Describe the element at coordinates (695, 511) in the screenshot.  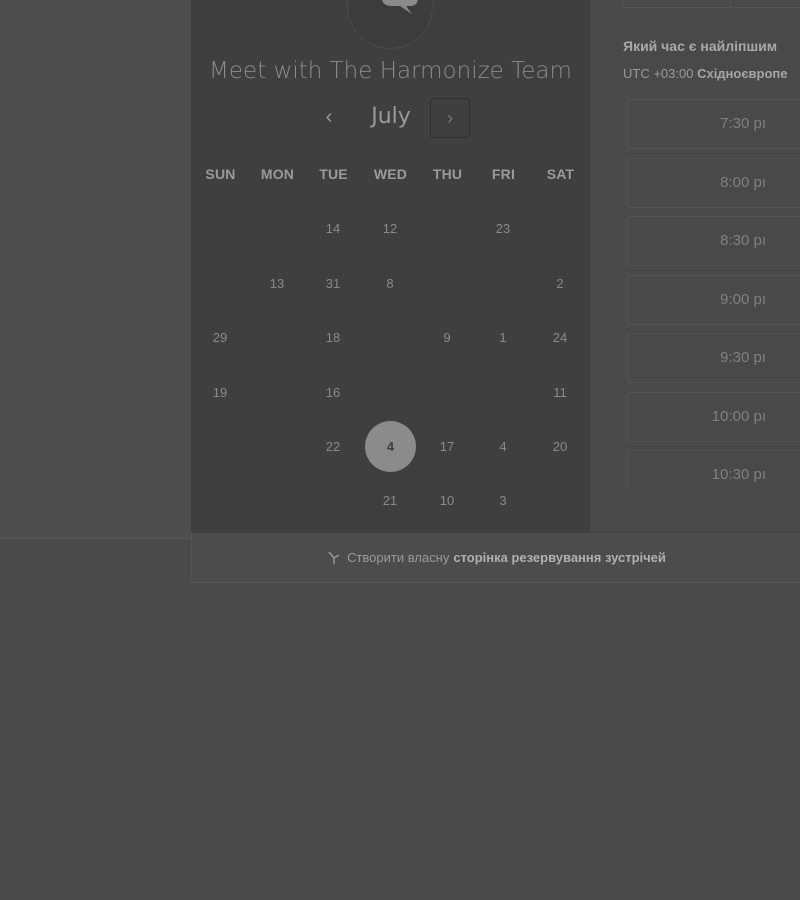
I see `slot-list-fade` at that location.